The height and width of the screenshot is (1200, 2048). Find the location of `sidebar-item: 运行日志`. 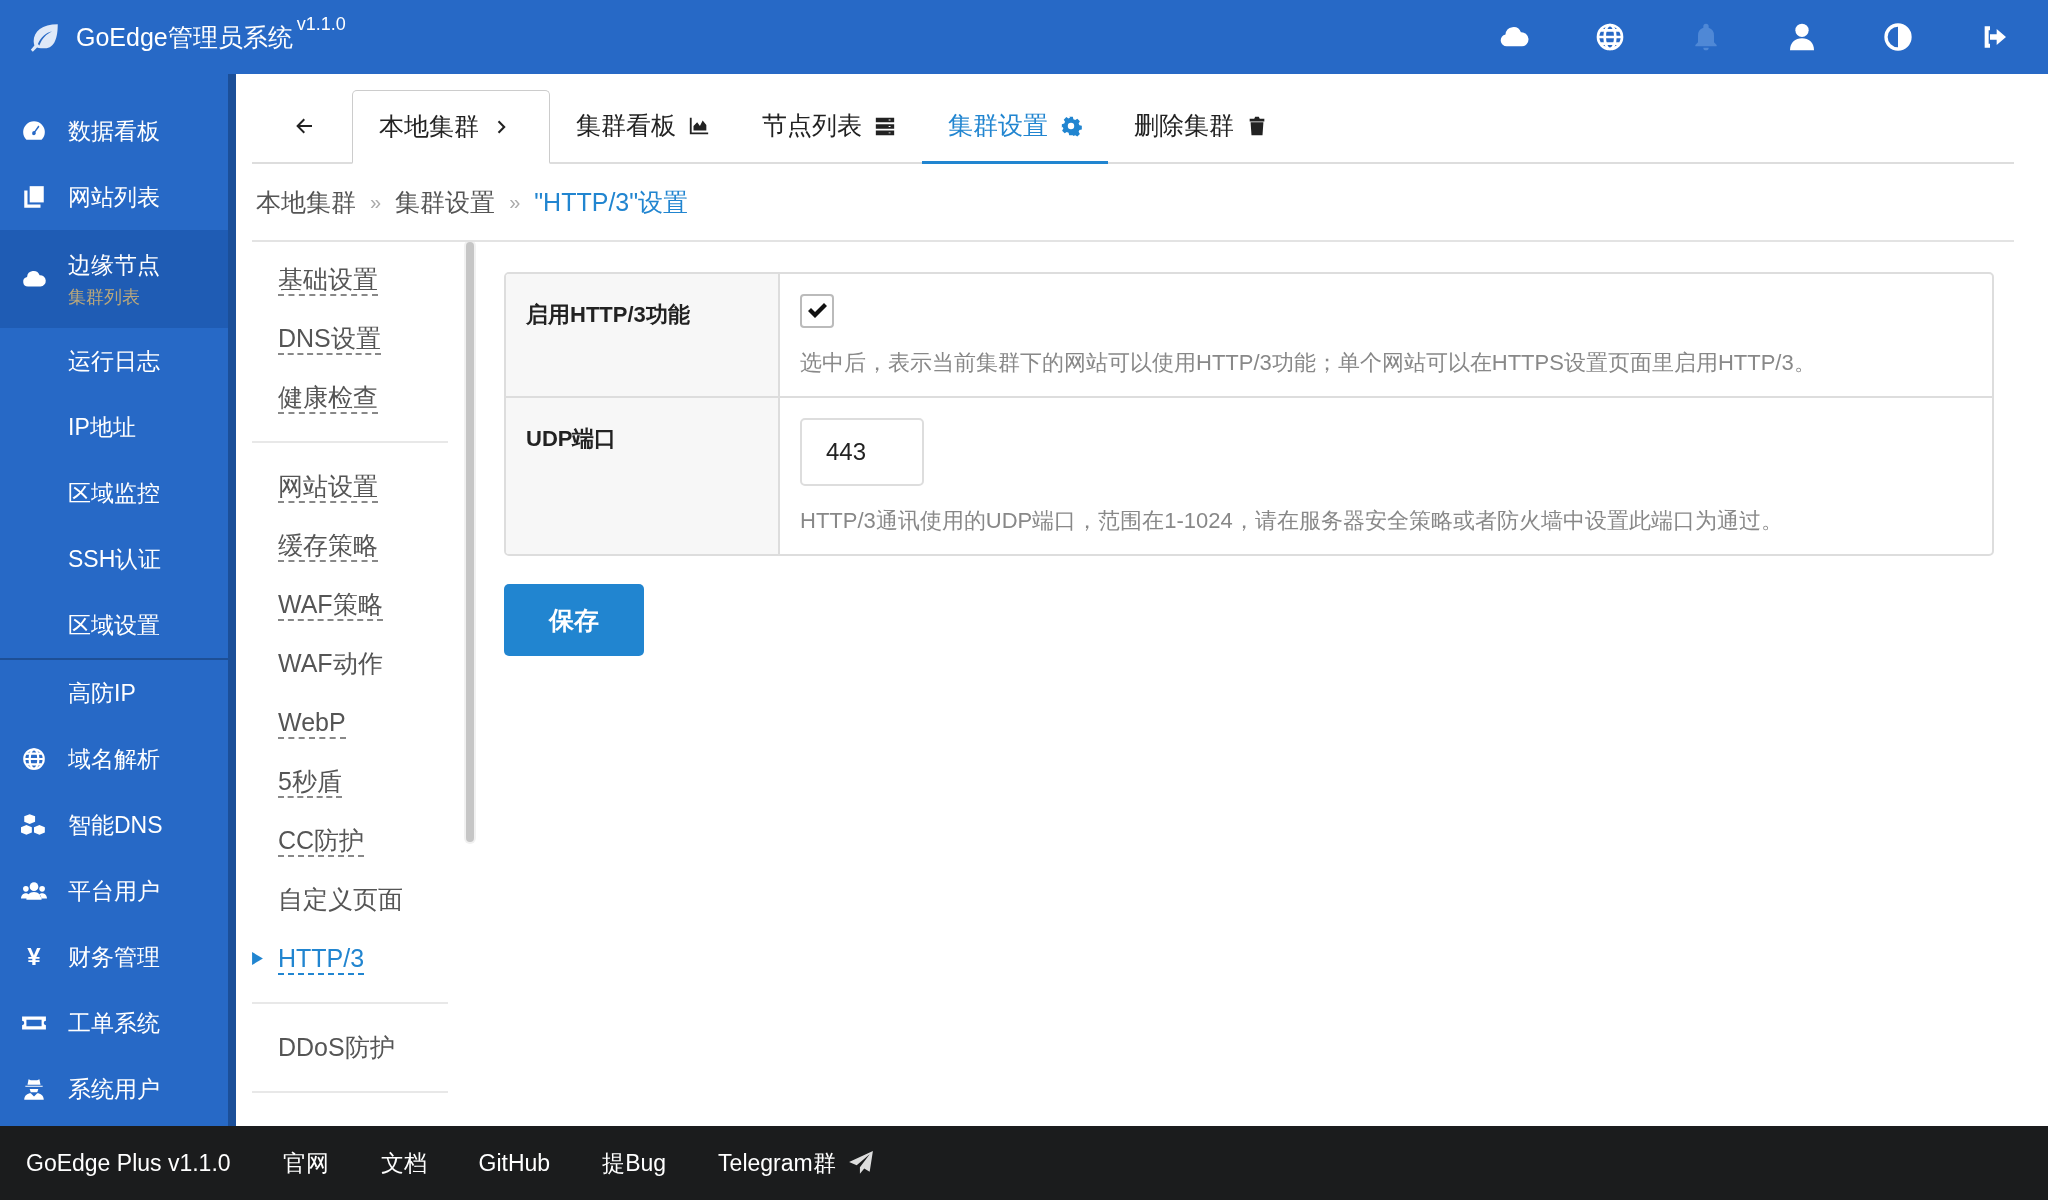

sidebar-item: 运行日志 is located at coordinates (114, 361).